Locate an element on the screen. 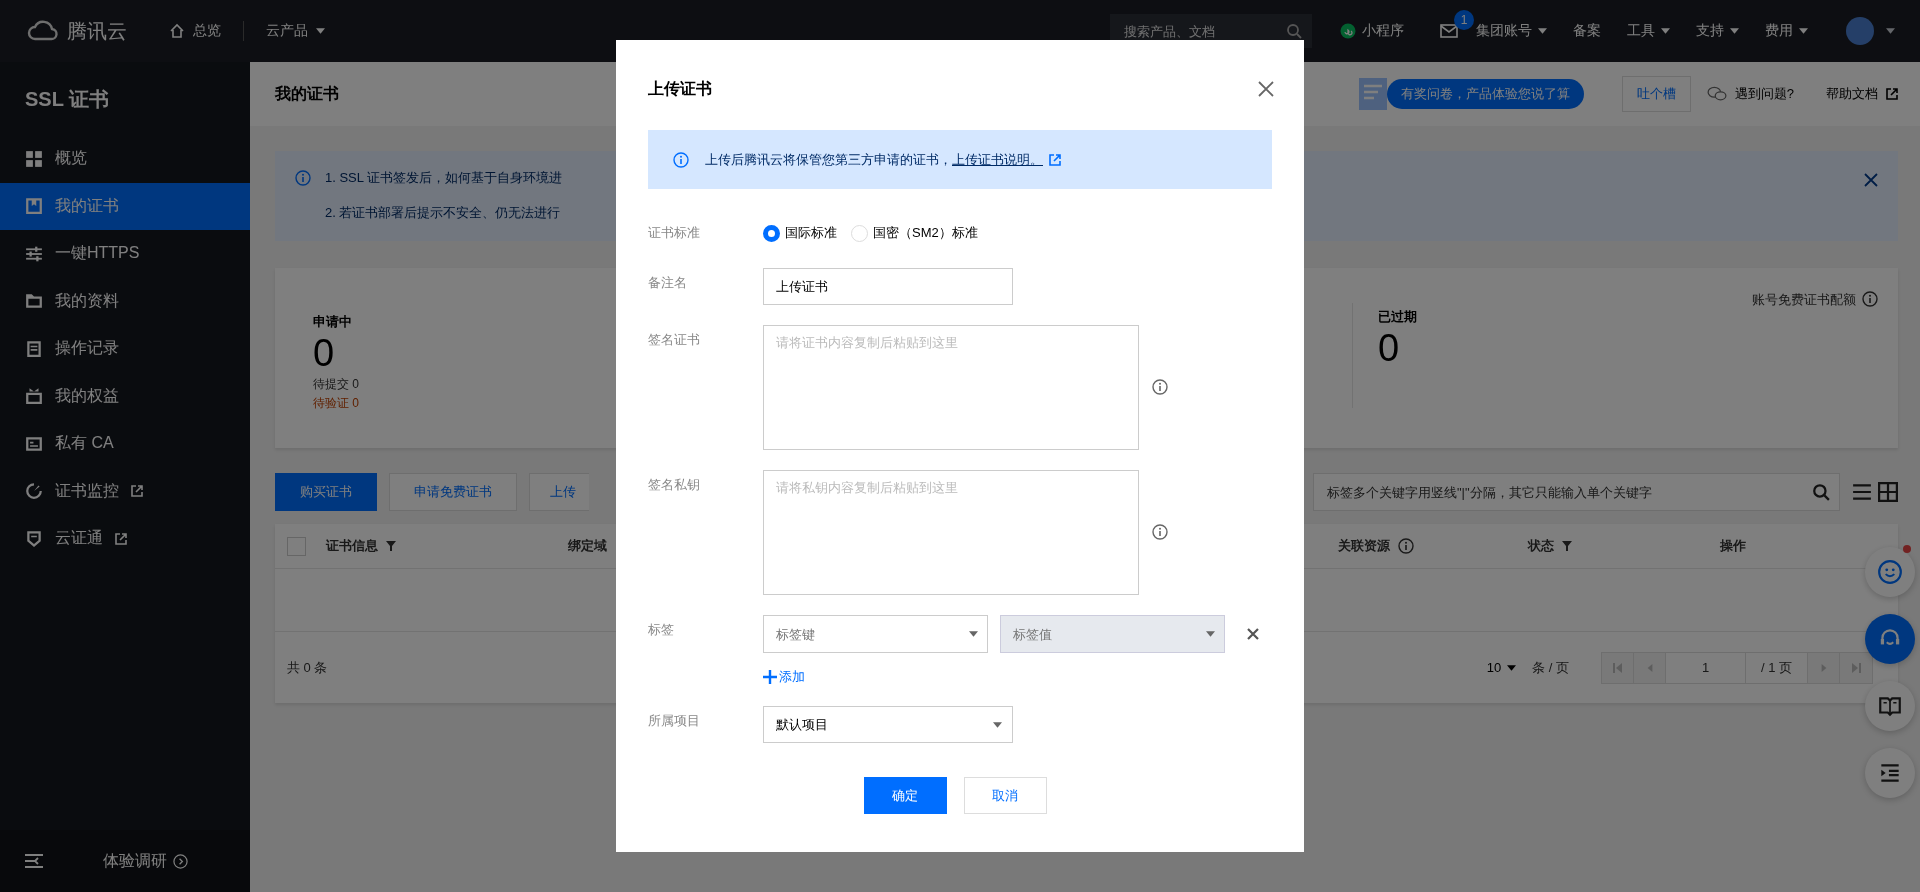 This screenshot has width=1920, height=892. logo-text: 腾讯云 is located at coordinates (97, 31).